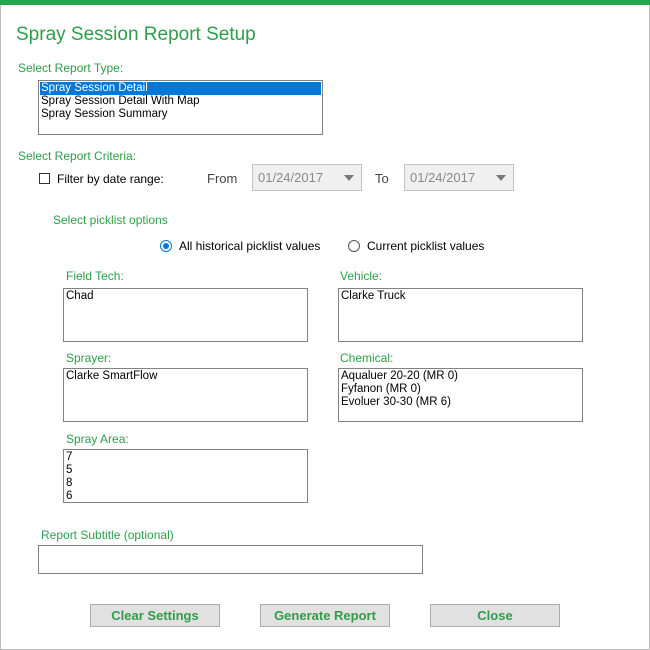  I want to click on list-item: Fyfanon (MR 0), so click(460, 389).